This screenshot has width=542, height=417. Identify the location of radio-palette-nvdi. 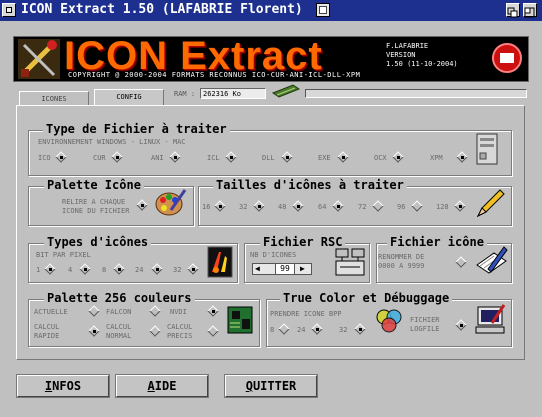
(213, 311).